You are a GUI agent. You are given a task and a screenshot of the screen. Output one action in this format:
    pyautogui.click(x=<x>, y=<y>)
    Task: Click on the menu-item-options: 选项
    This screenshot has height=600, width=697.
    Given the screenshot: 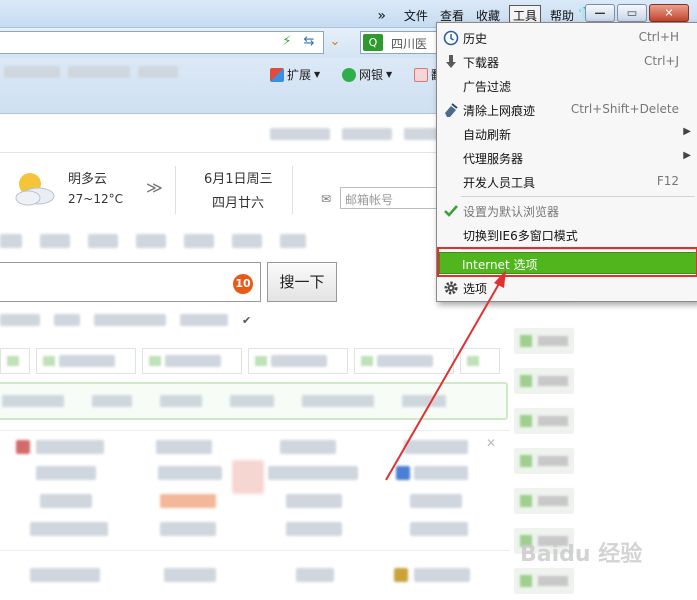 What is the action you would take?
    pyautogui.click(x=567, y=288)
    